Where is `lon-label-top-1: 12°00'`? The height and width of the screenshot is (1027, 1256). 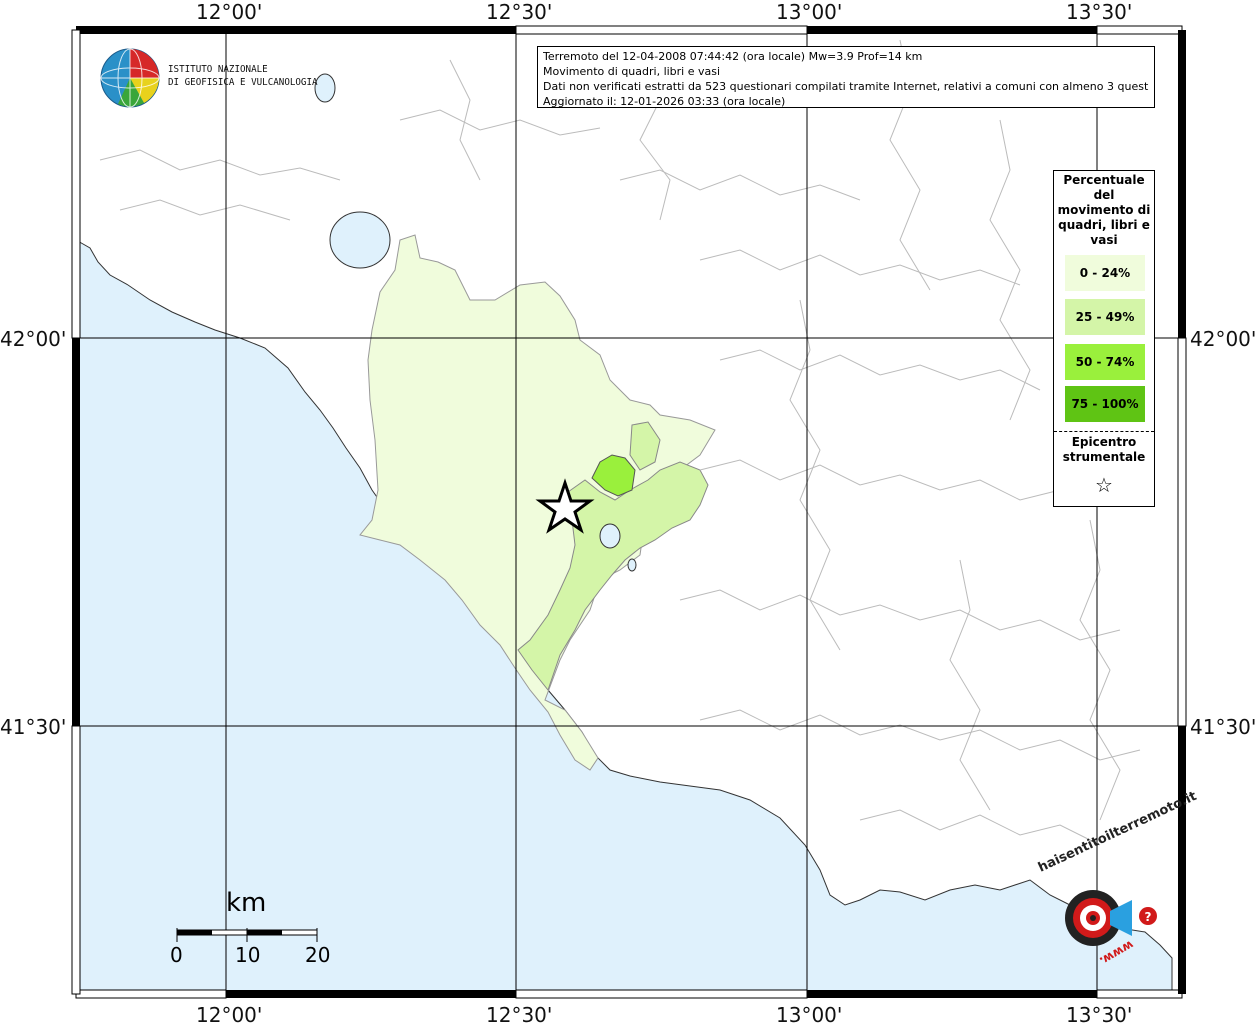 lon-label-top-1: 12°00' is located at coordinates (229, 12).